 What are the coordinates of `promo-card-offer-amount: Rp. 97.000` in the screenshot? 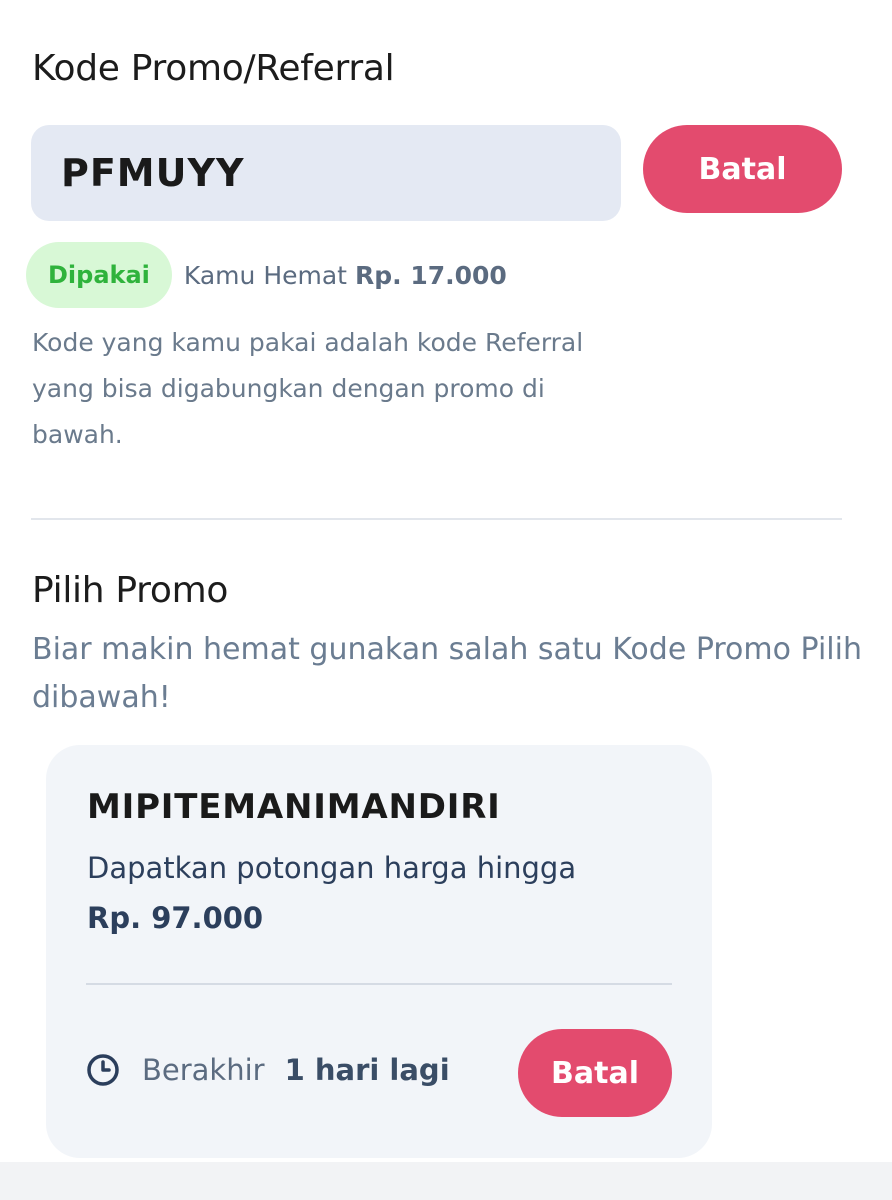 It's located at (175, 918).